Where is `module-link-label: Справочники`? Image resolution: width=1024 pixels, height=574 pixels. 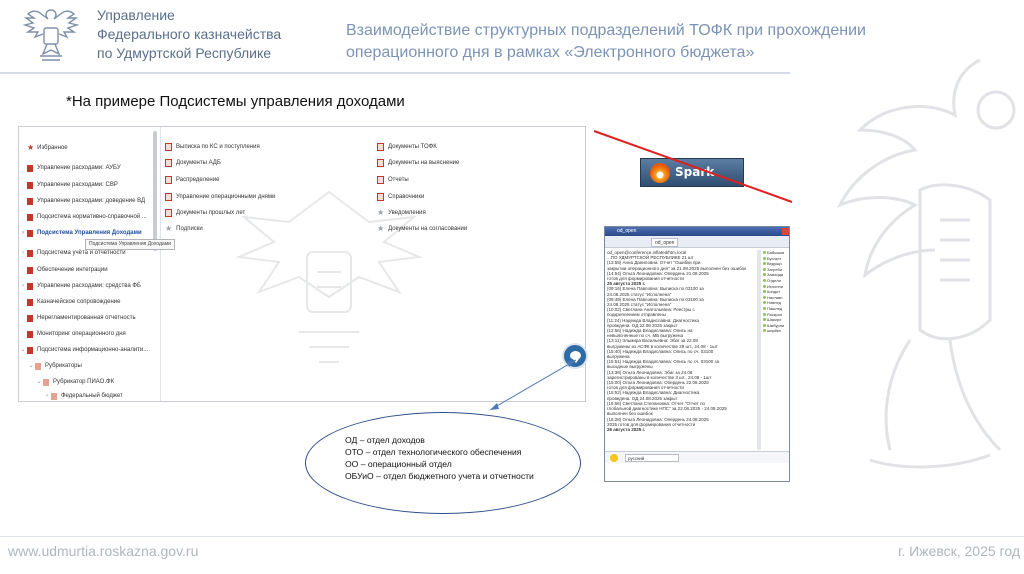
module-link-label: Справочники is located at coordinates (406, 197).